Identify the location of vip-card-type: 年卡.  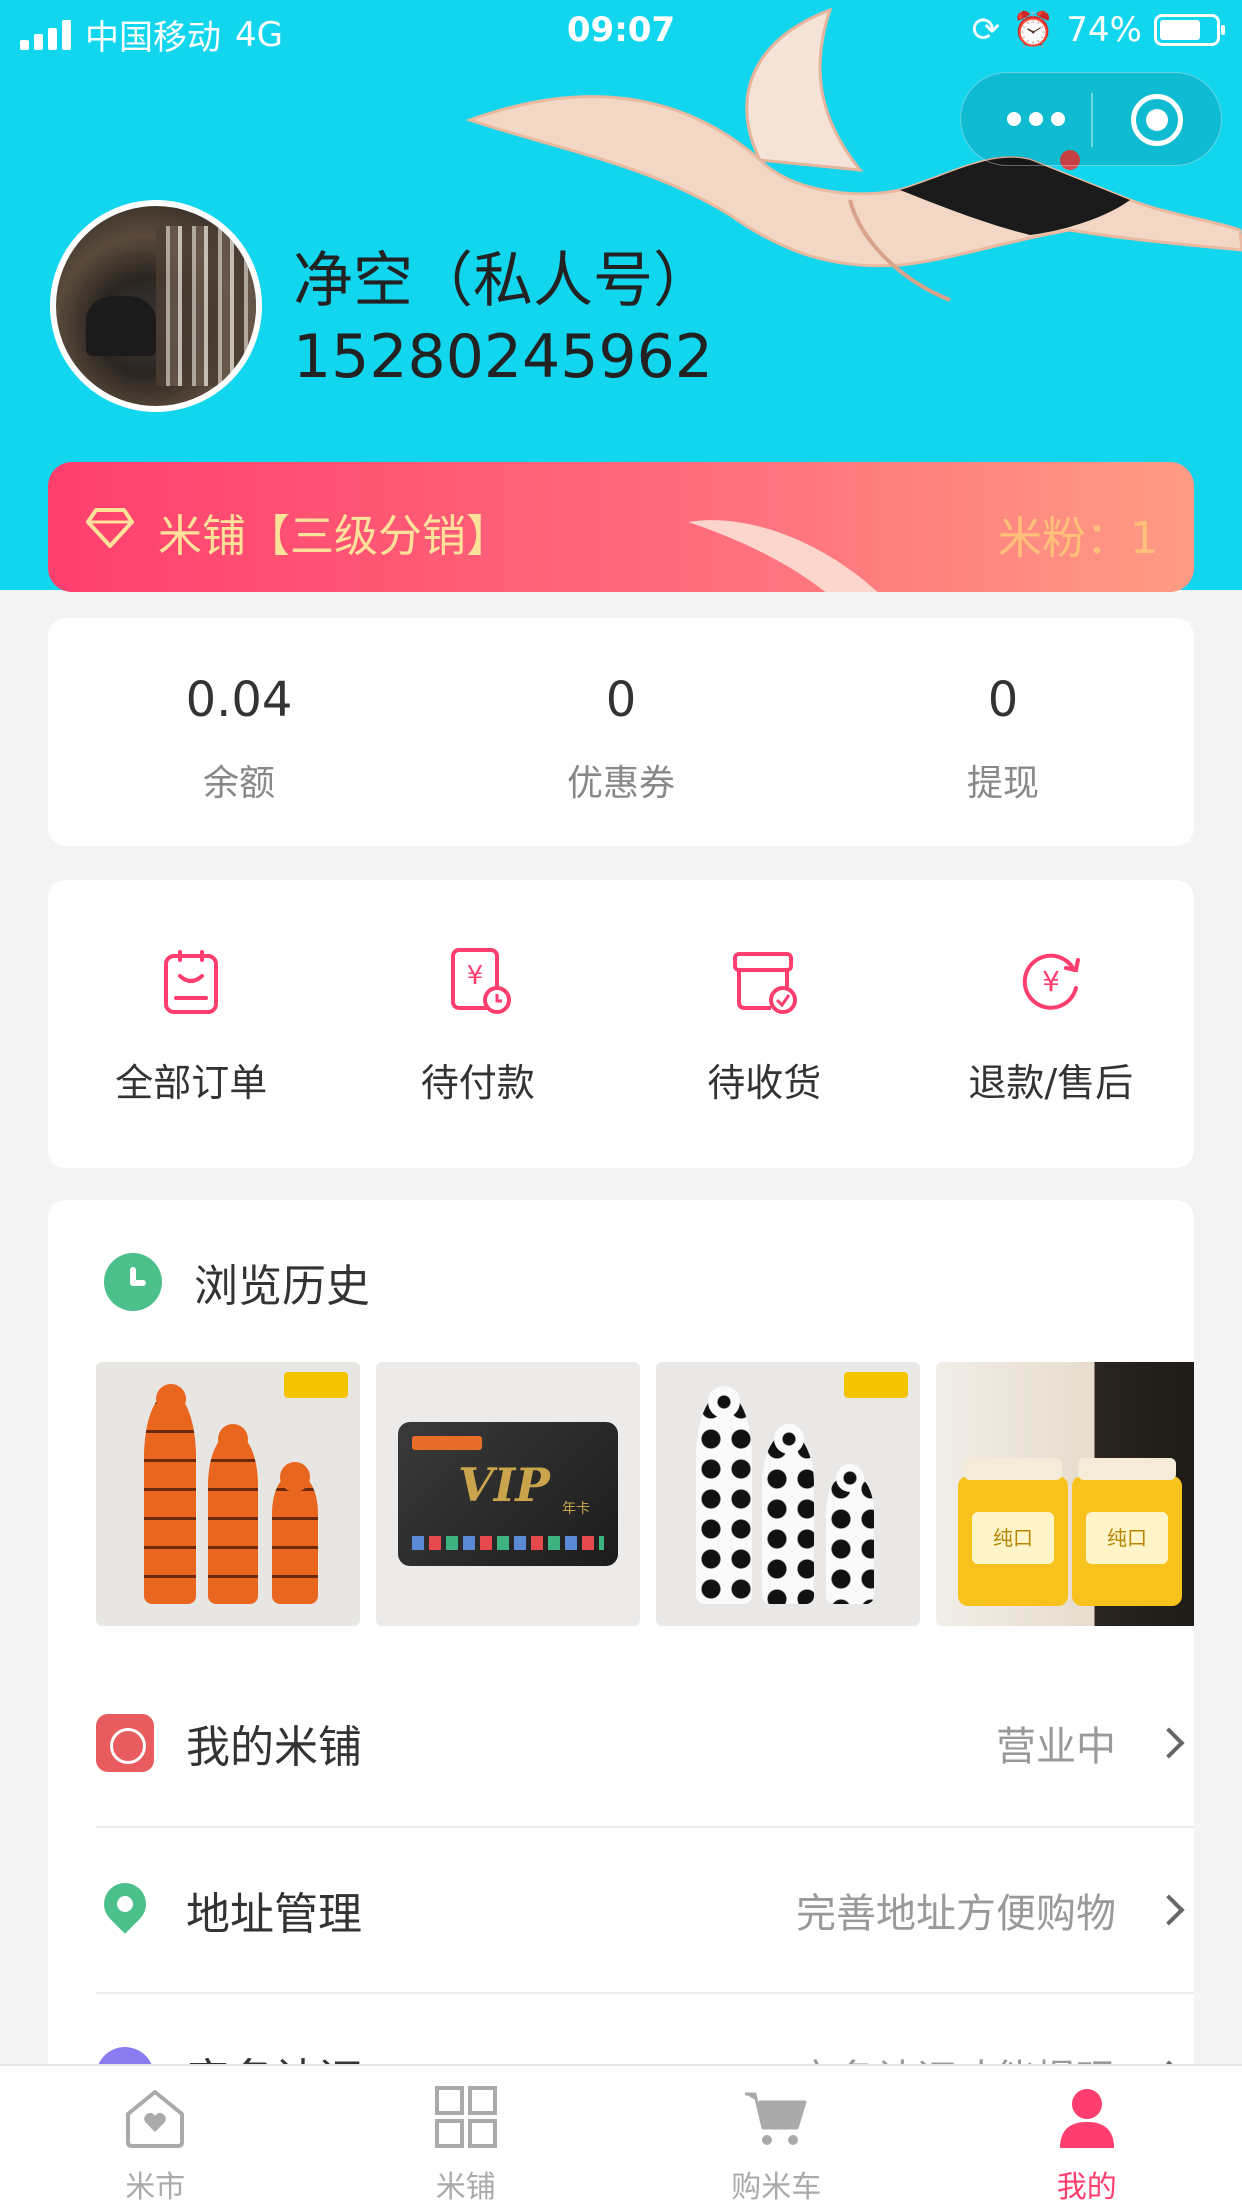
(576, 1509).